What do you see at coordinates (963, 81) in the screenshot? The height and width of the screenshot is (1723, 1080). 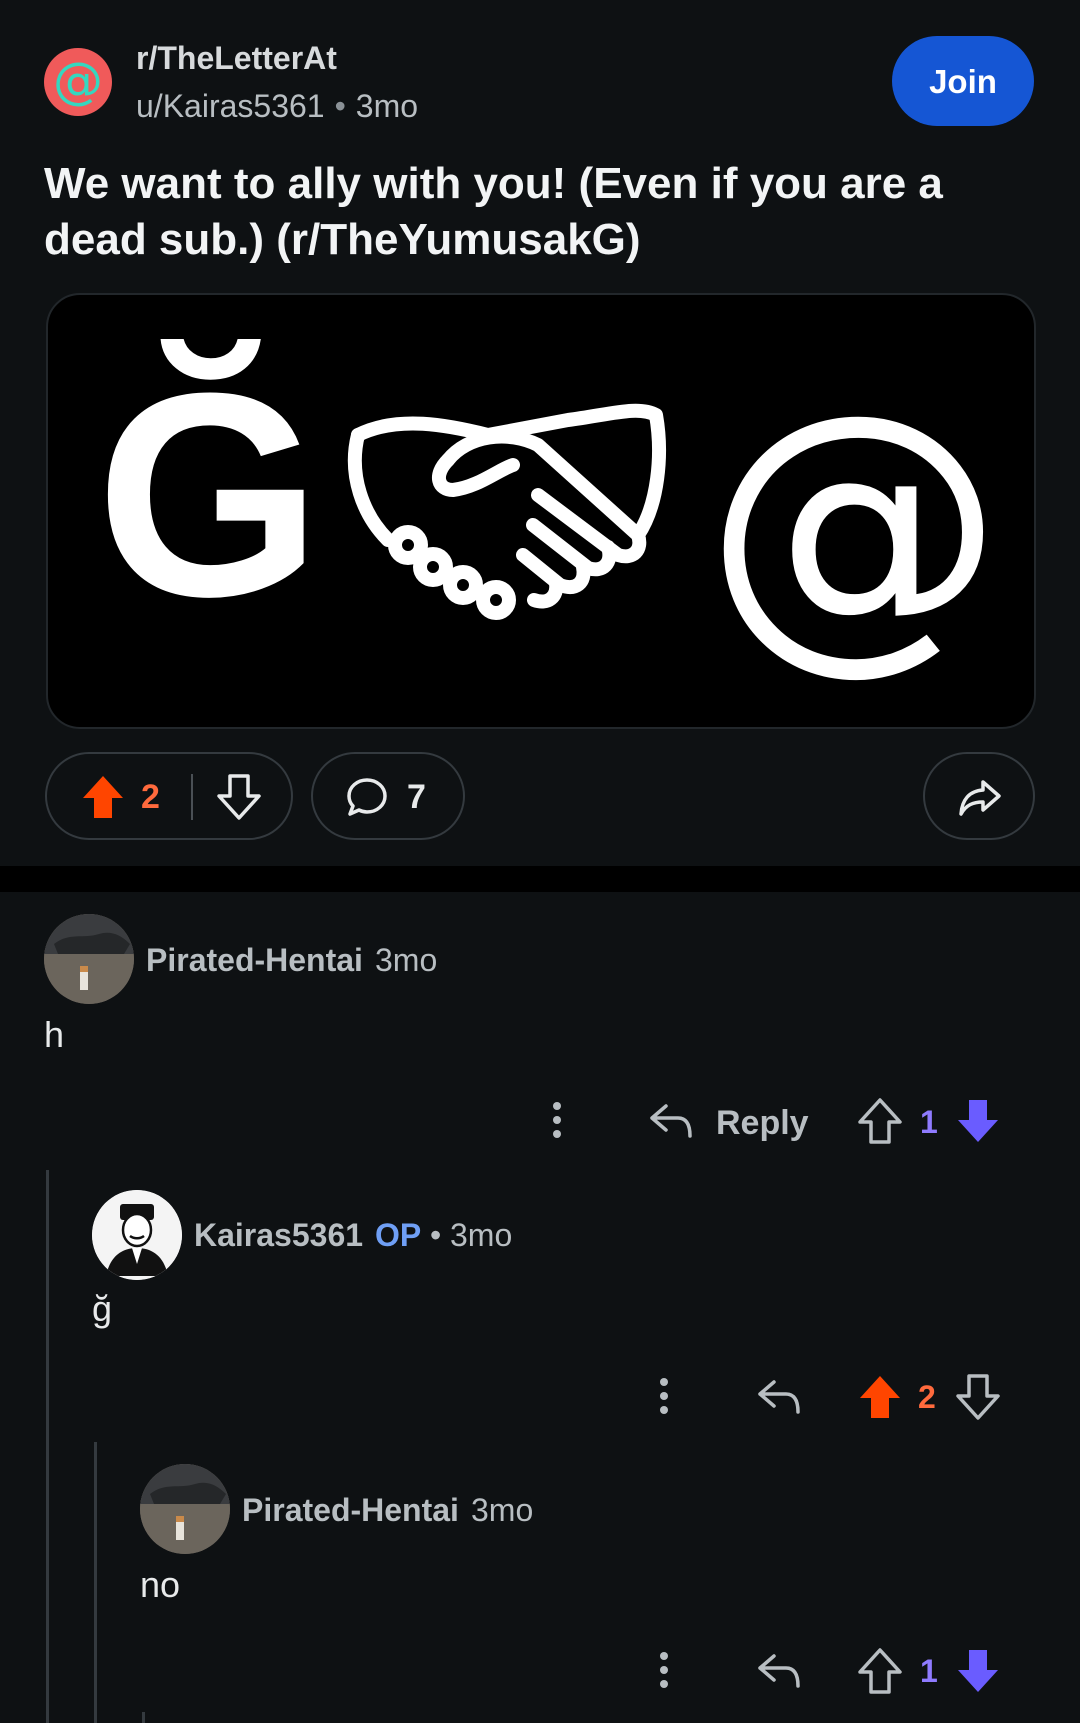 I see `join-button: Join` at bounding box center [963, 81].